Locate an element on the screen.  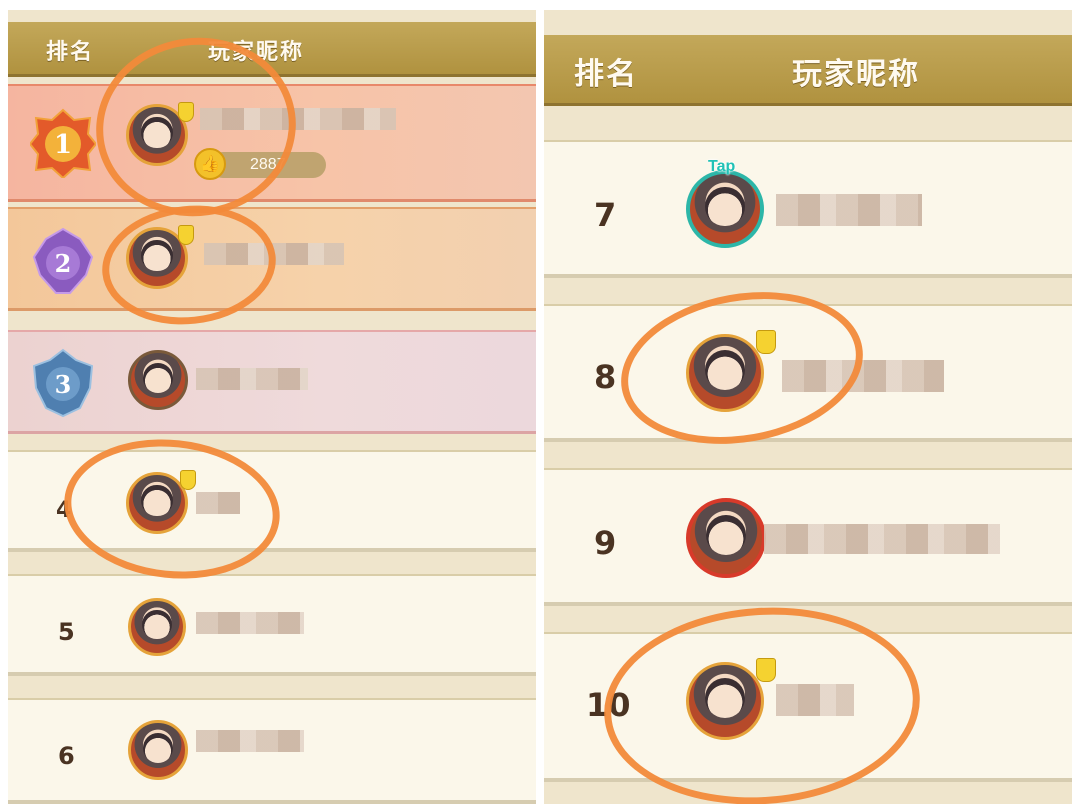
rank-3-badge: 3 is located at coordinates (63, 383).